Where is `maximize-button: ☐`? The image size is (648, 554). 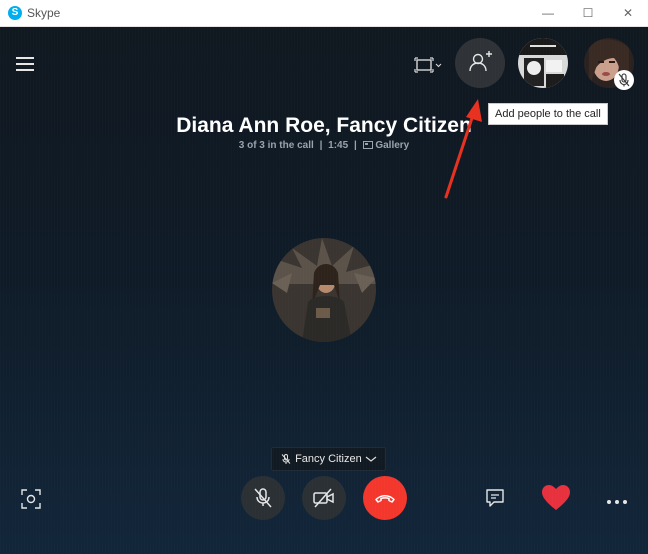
maximize-button: ☐ is located at coordinates (588, 13).